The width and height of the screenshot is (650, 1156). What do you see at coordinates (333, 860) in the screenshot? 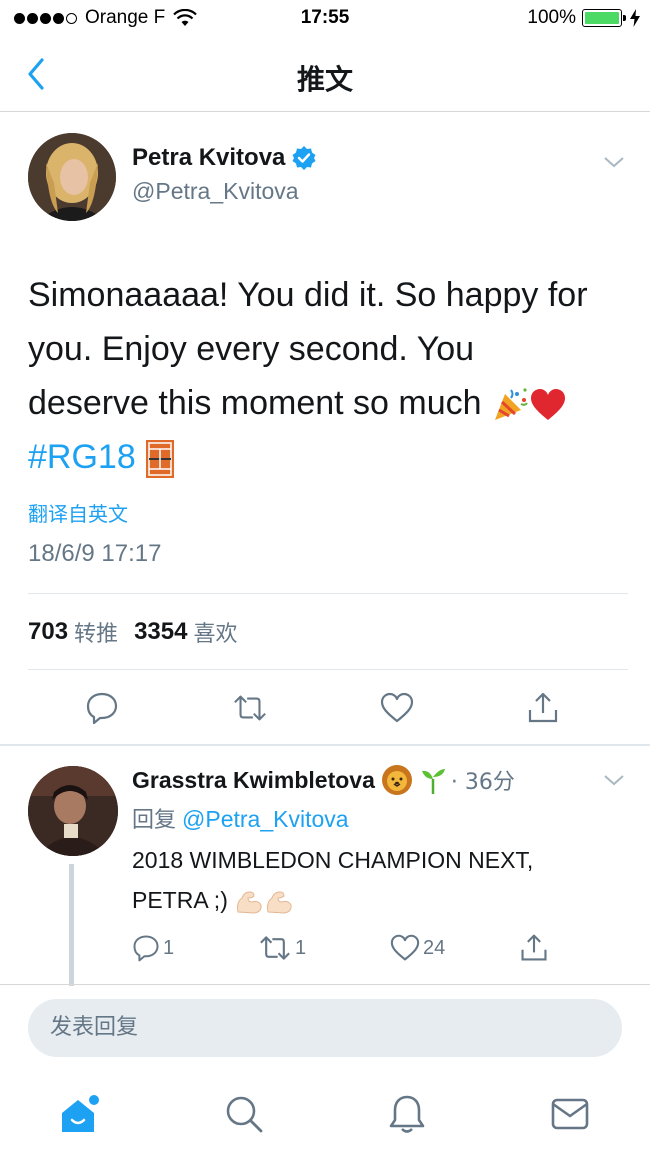
I see `reply-text-line: 2018 WIMBLEDON CHAMPION NEXT,` at bounding box center [333, 860].